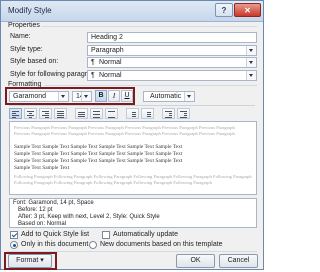 The image size is (320, 272). I want to click on help-icon: ?, so click(224, 10).